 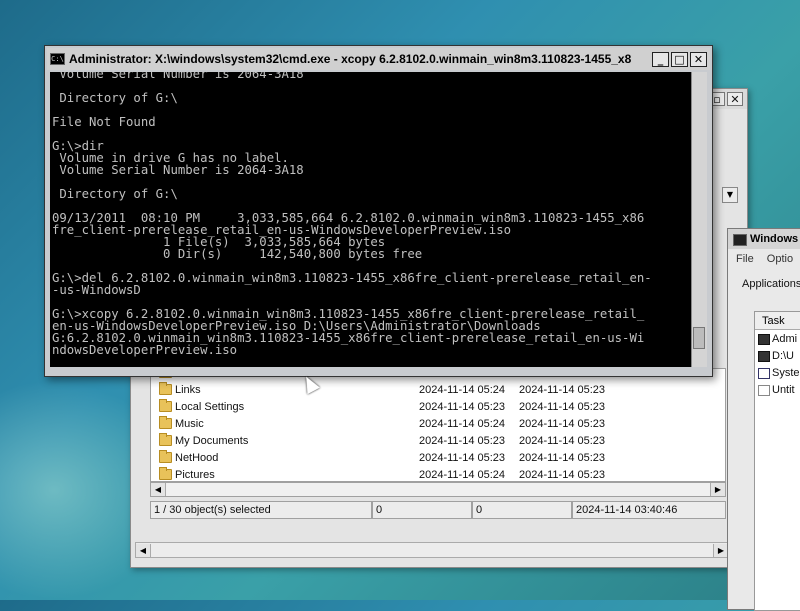 What do you see at coordinates (730, 195) in the screenshot?
I see `explorer-address-dropdown: ▼` at bounding box center [730, 195].